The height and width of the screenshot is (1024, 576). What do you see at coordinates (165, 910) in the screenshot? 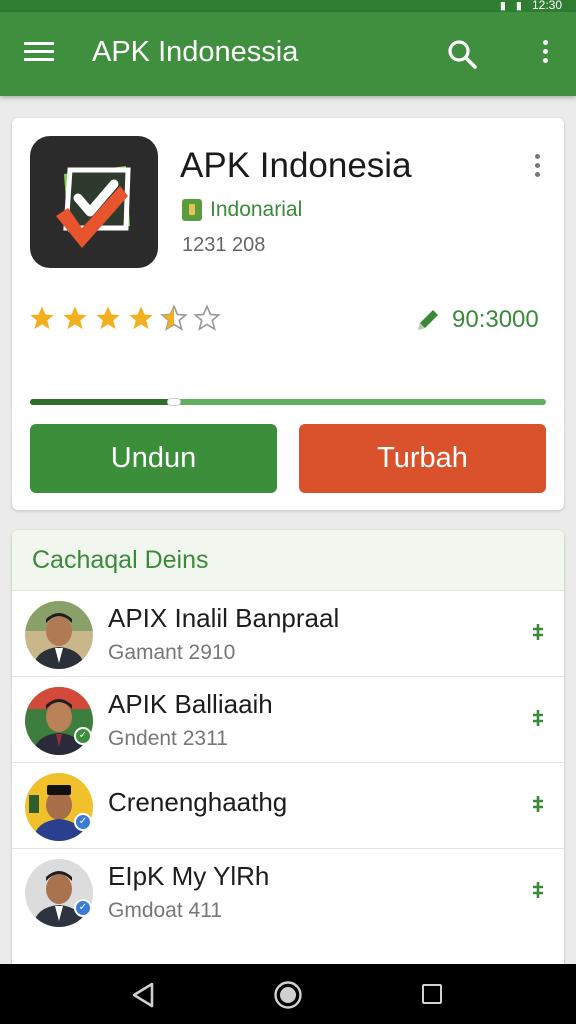
I see `list-item-subtitle: Gmdoat 411` at bounding box center [165, 910].